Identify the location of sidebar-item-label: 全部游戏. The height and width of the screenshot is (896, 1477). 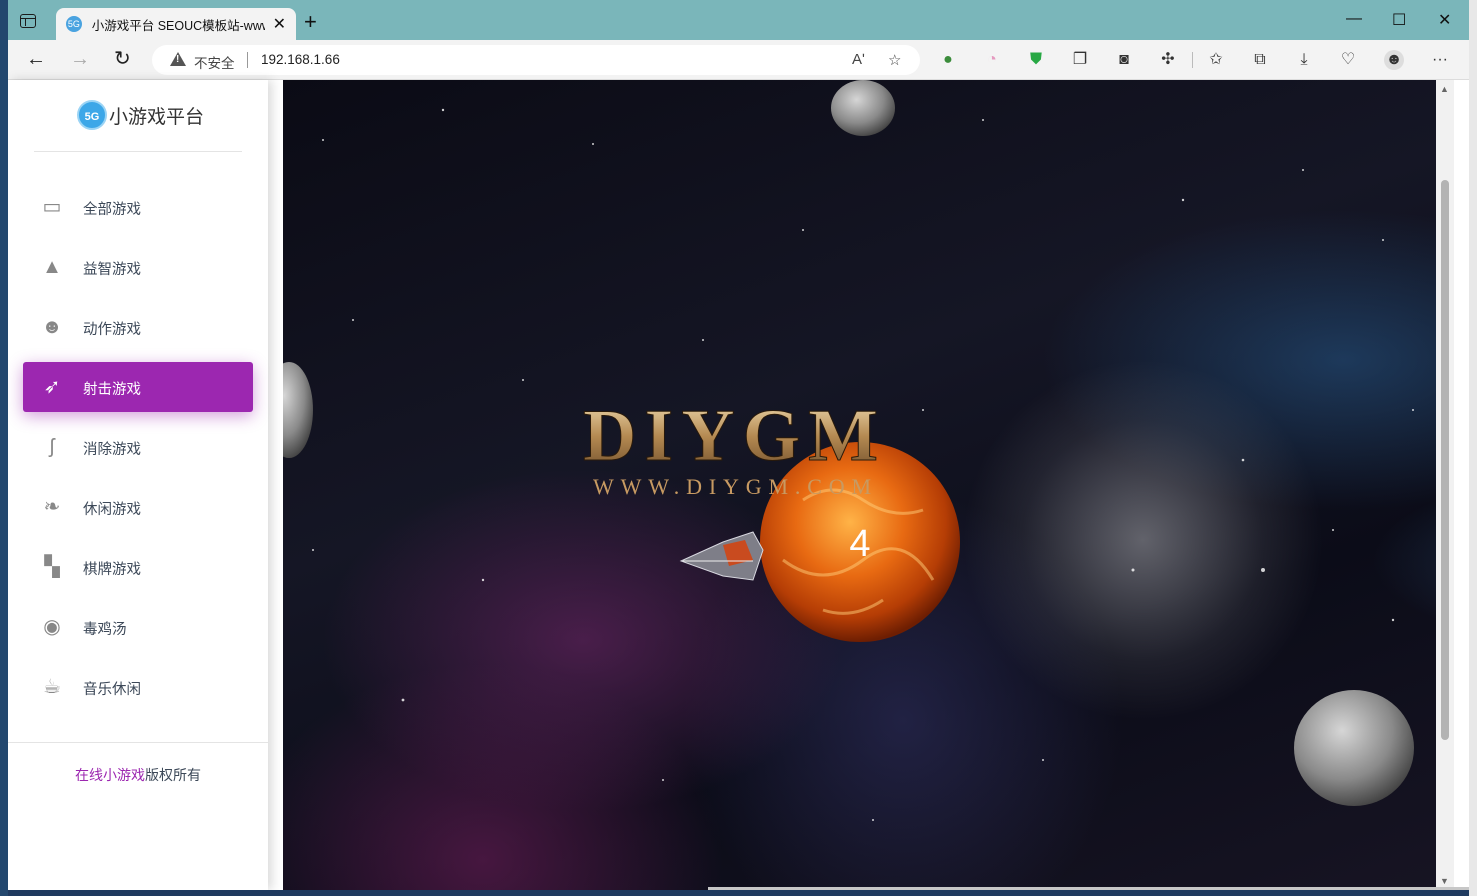
(112, 210).